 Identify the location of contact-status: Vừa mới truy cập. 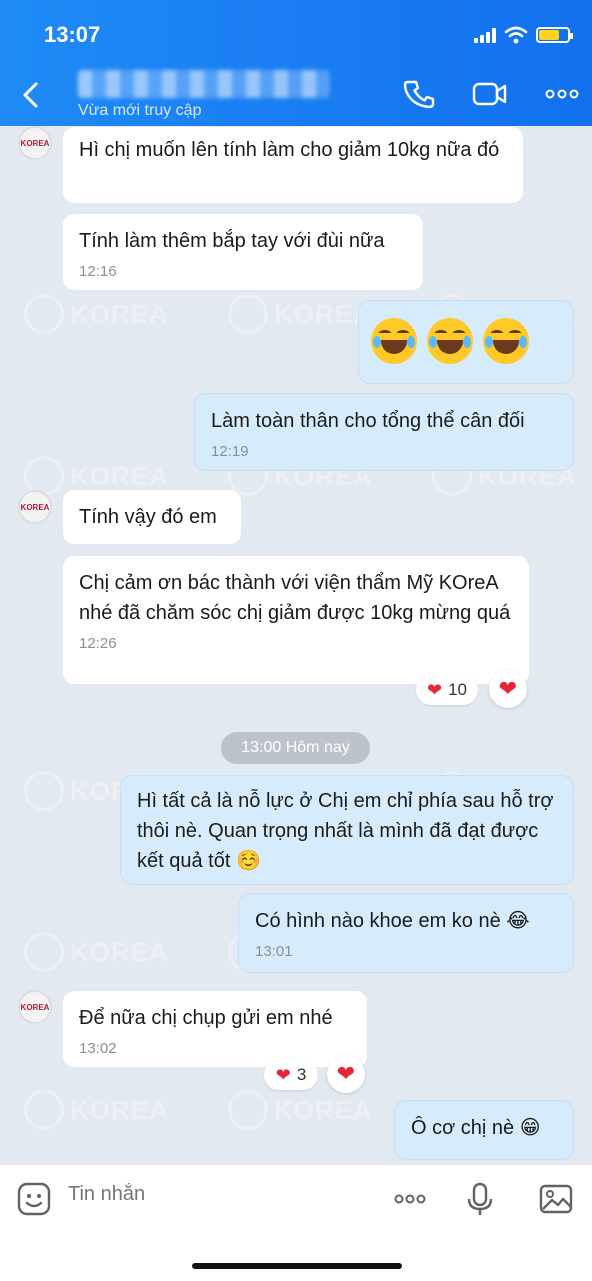
(140, 110).